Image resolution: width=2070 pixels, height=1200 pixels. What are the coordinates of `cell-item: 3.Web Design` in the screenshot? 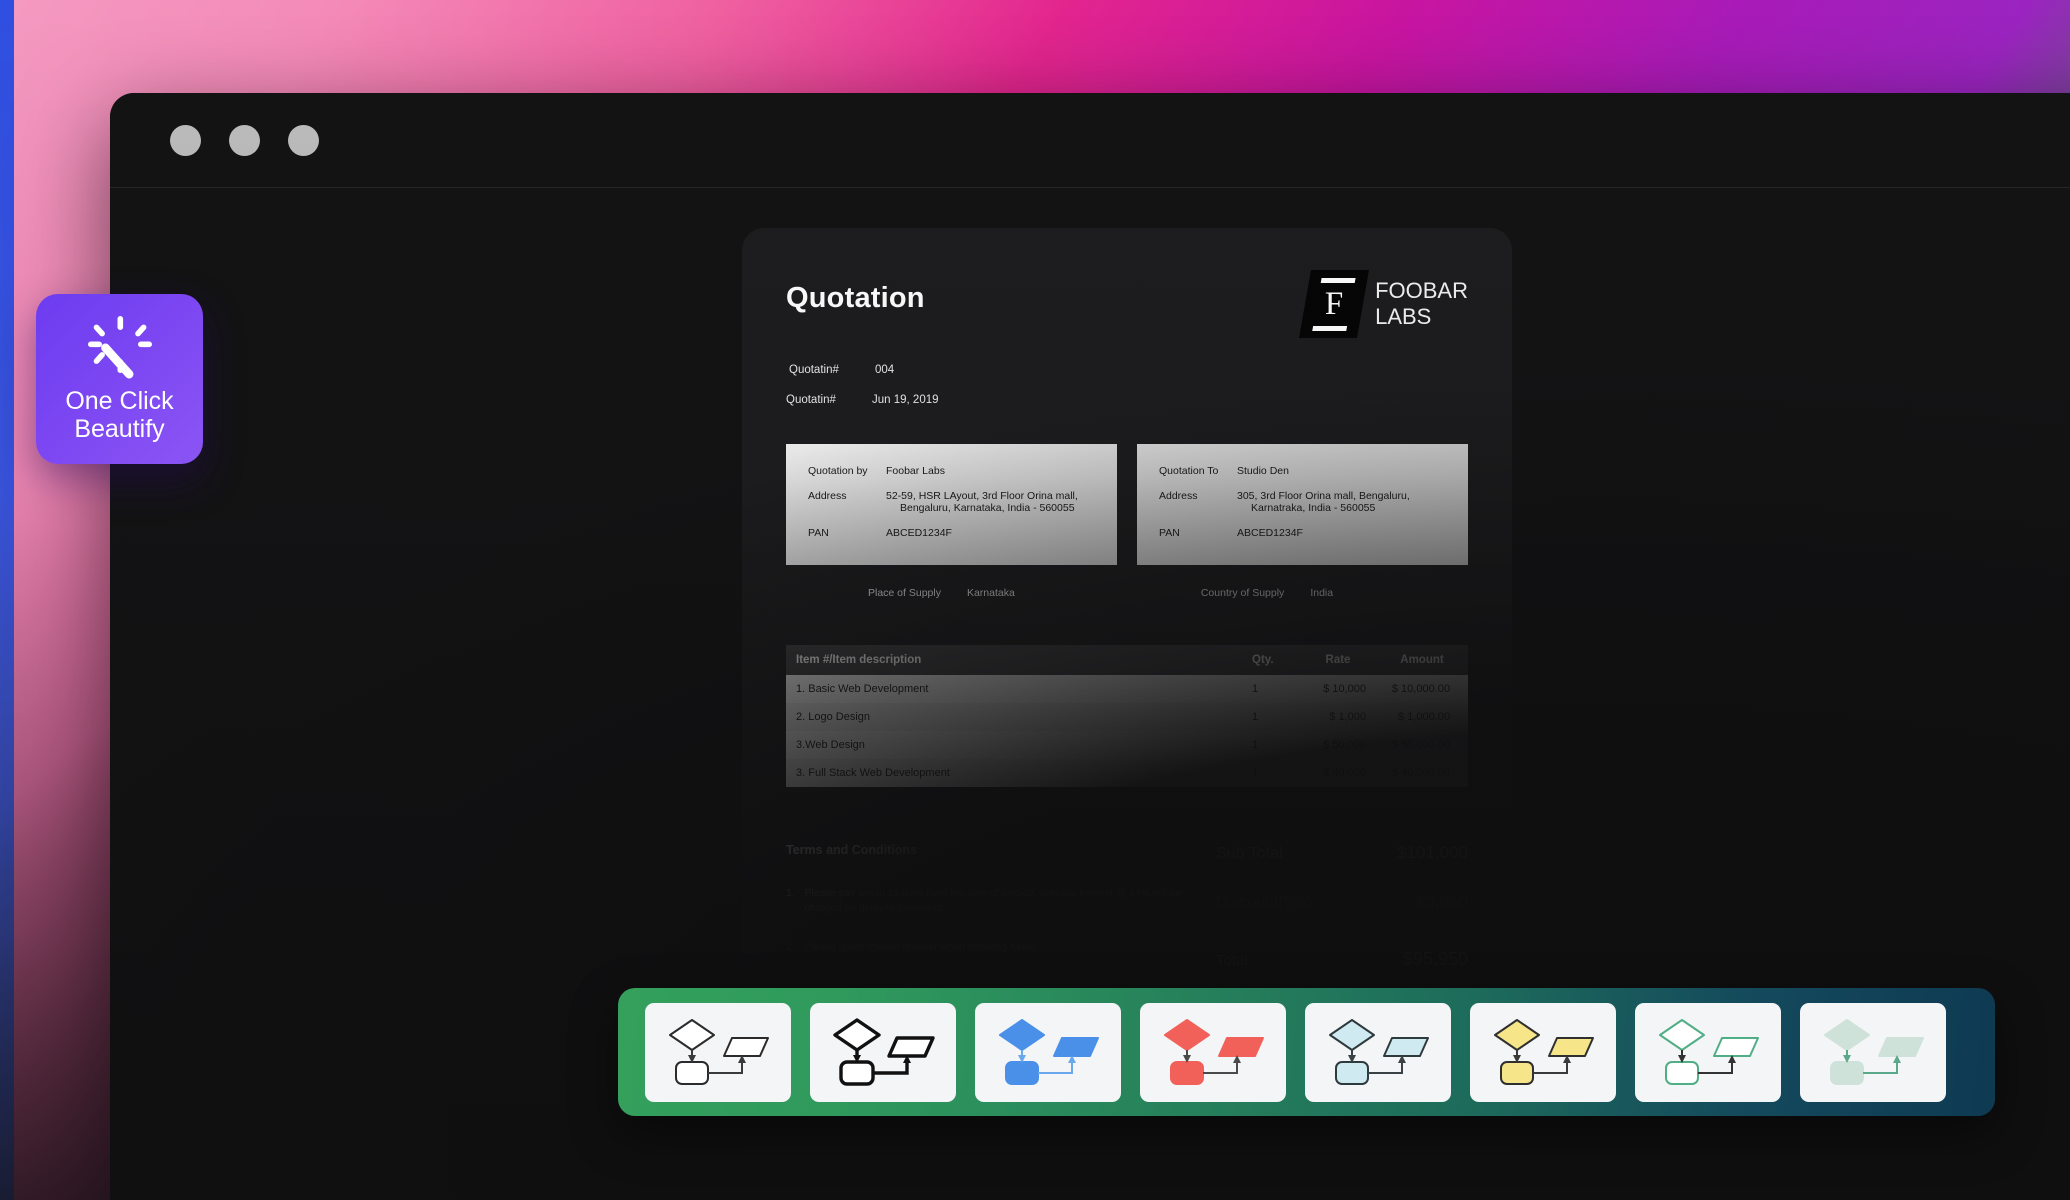 It's located at (1014, 745).